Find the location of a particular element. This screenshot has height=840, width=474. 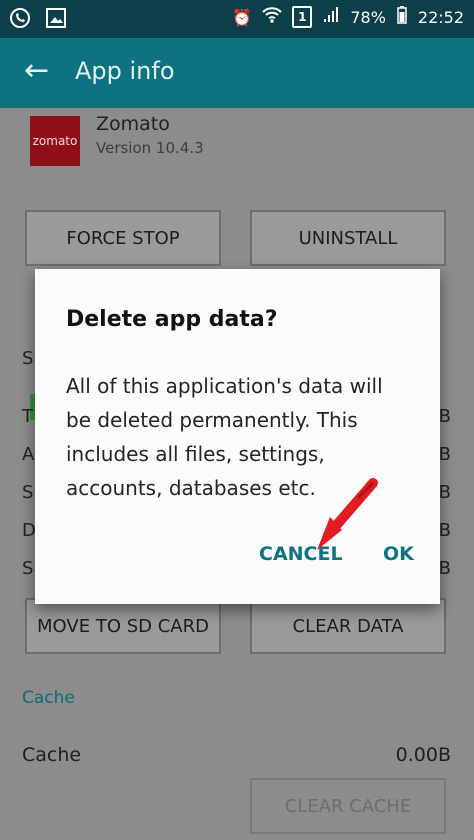

clock: 22:52 is located at coordinates (440, 17).